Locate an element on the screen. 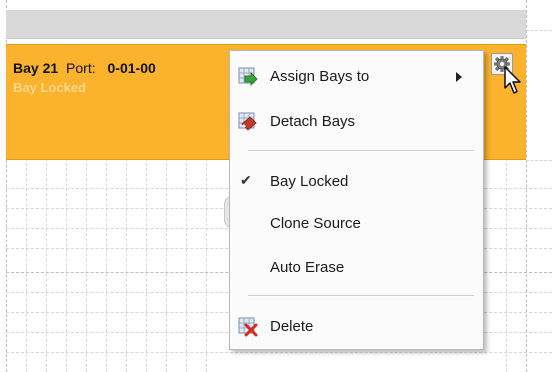  port-label: Port: is located at coordinates (81, 68).